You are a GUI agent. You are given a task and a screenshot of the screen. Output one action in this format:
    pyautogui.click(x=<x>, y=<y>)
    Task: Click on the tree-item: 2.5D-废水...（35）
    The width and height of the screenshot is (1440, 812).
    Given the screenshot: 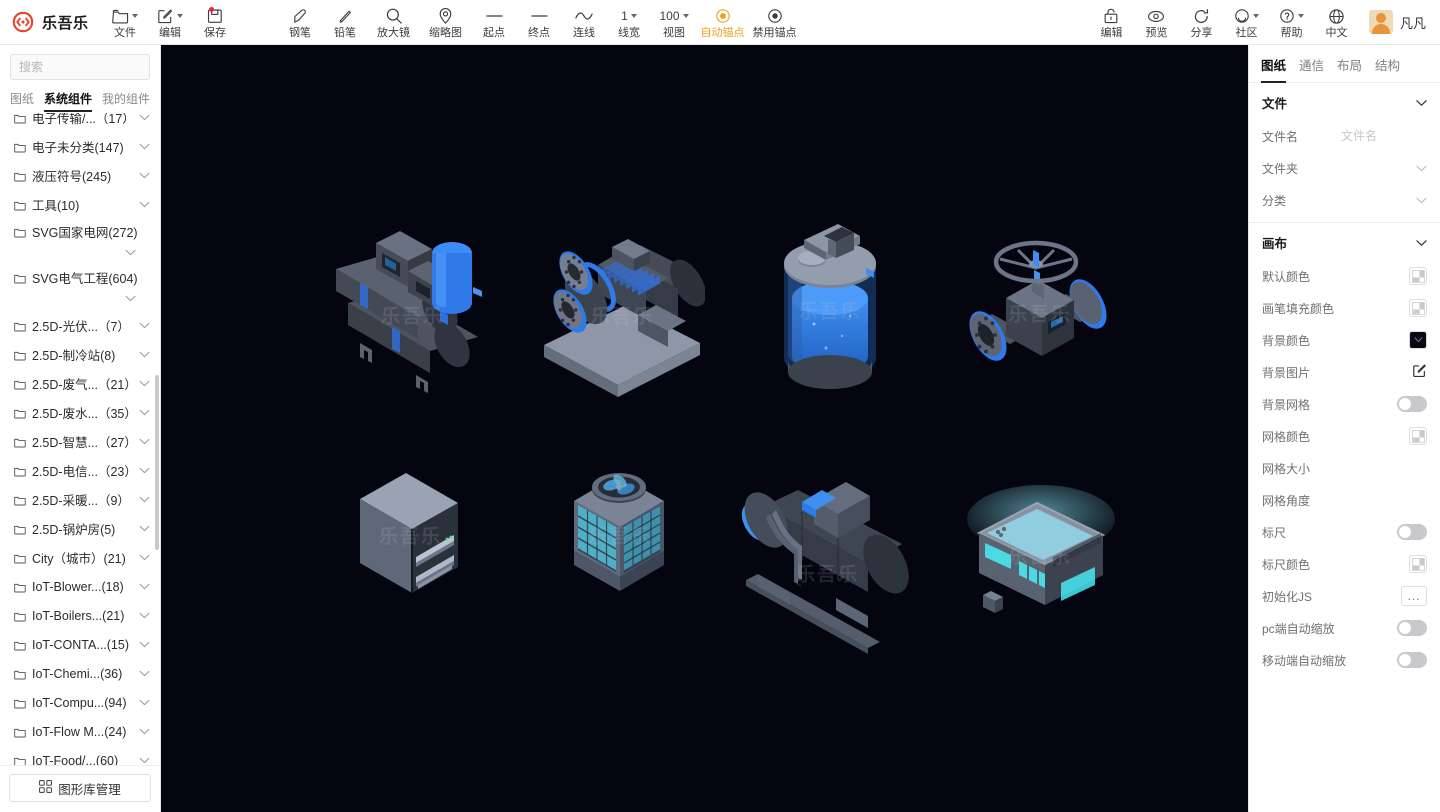 What is the action you would take?
    pyautogui.click(x=80, y=412)
    